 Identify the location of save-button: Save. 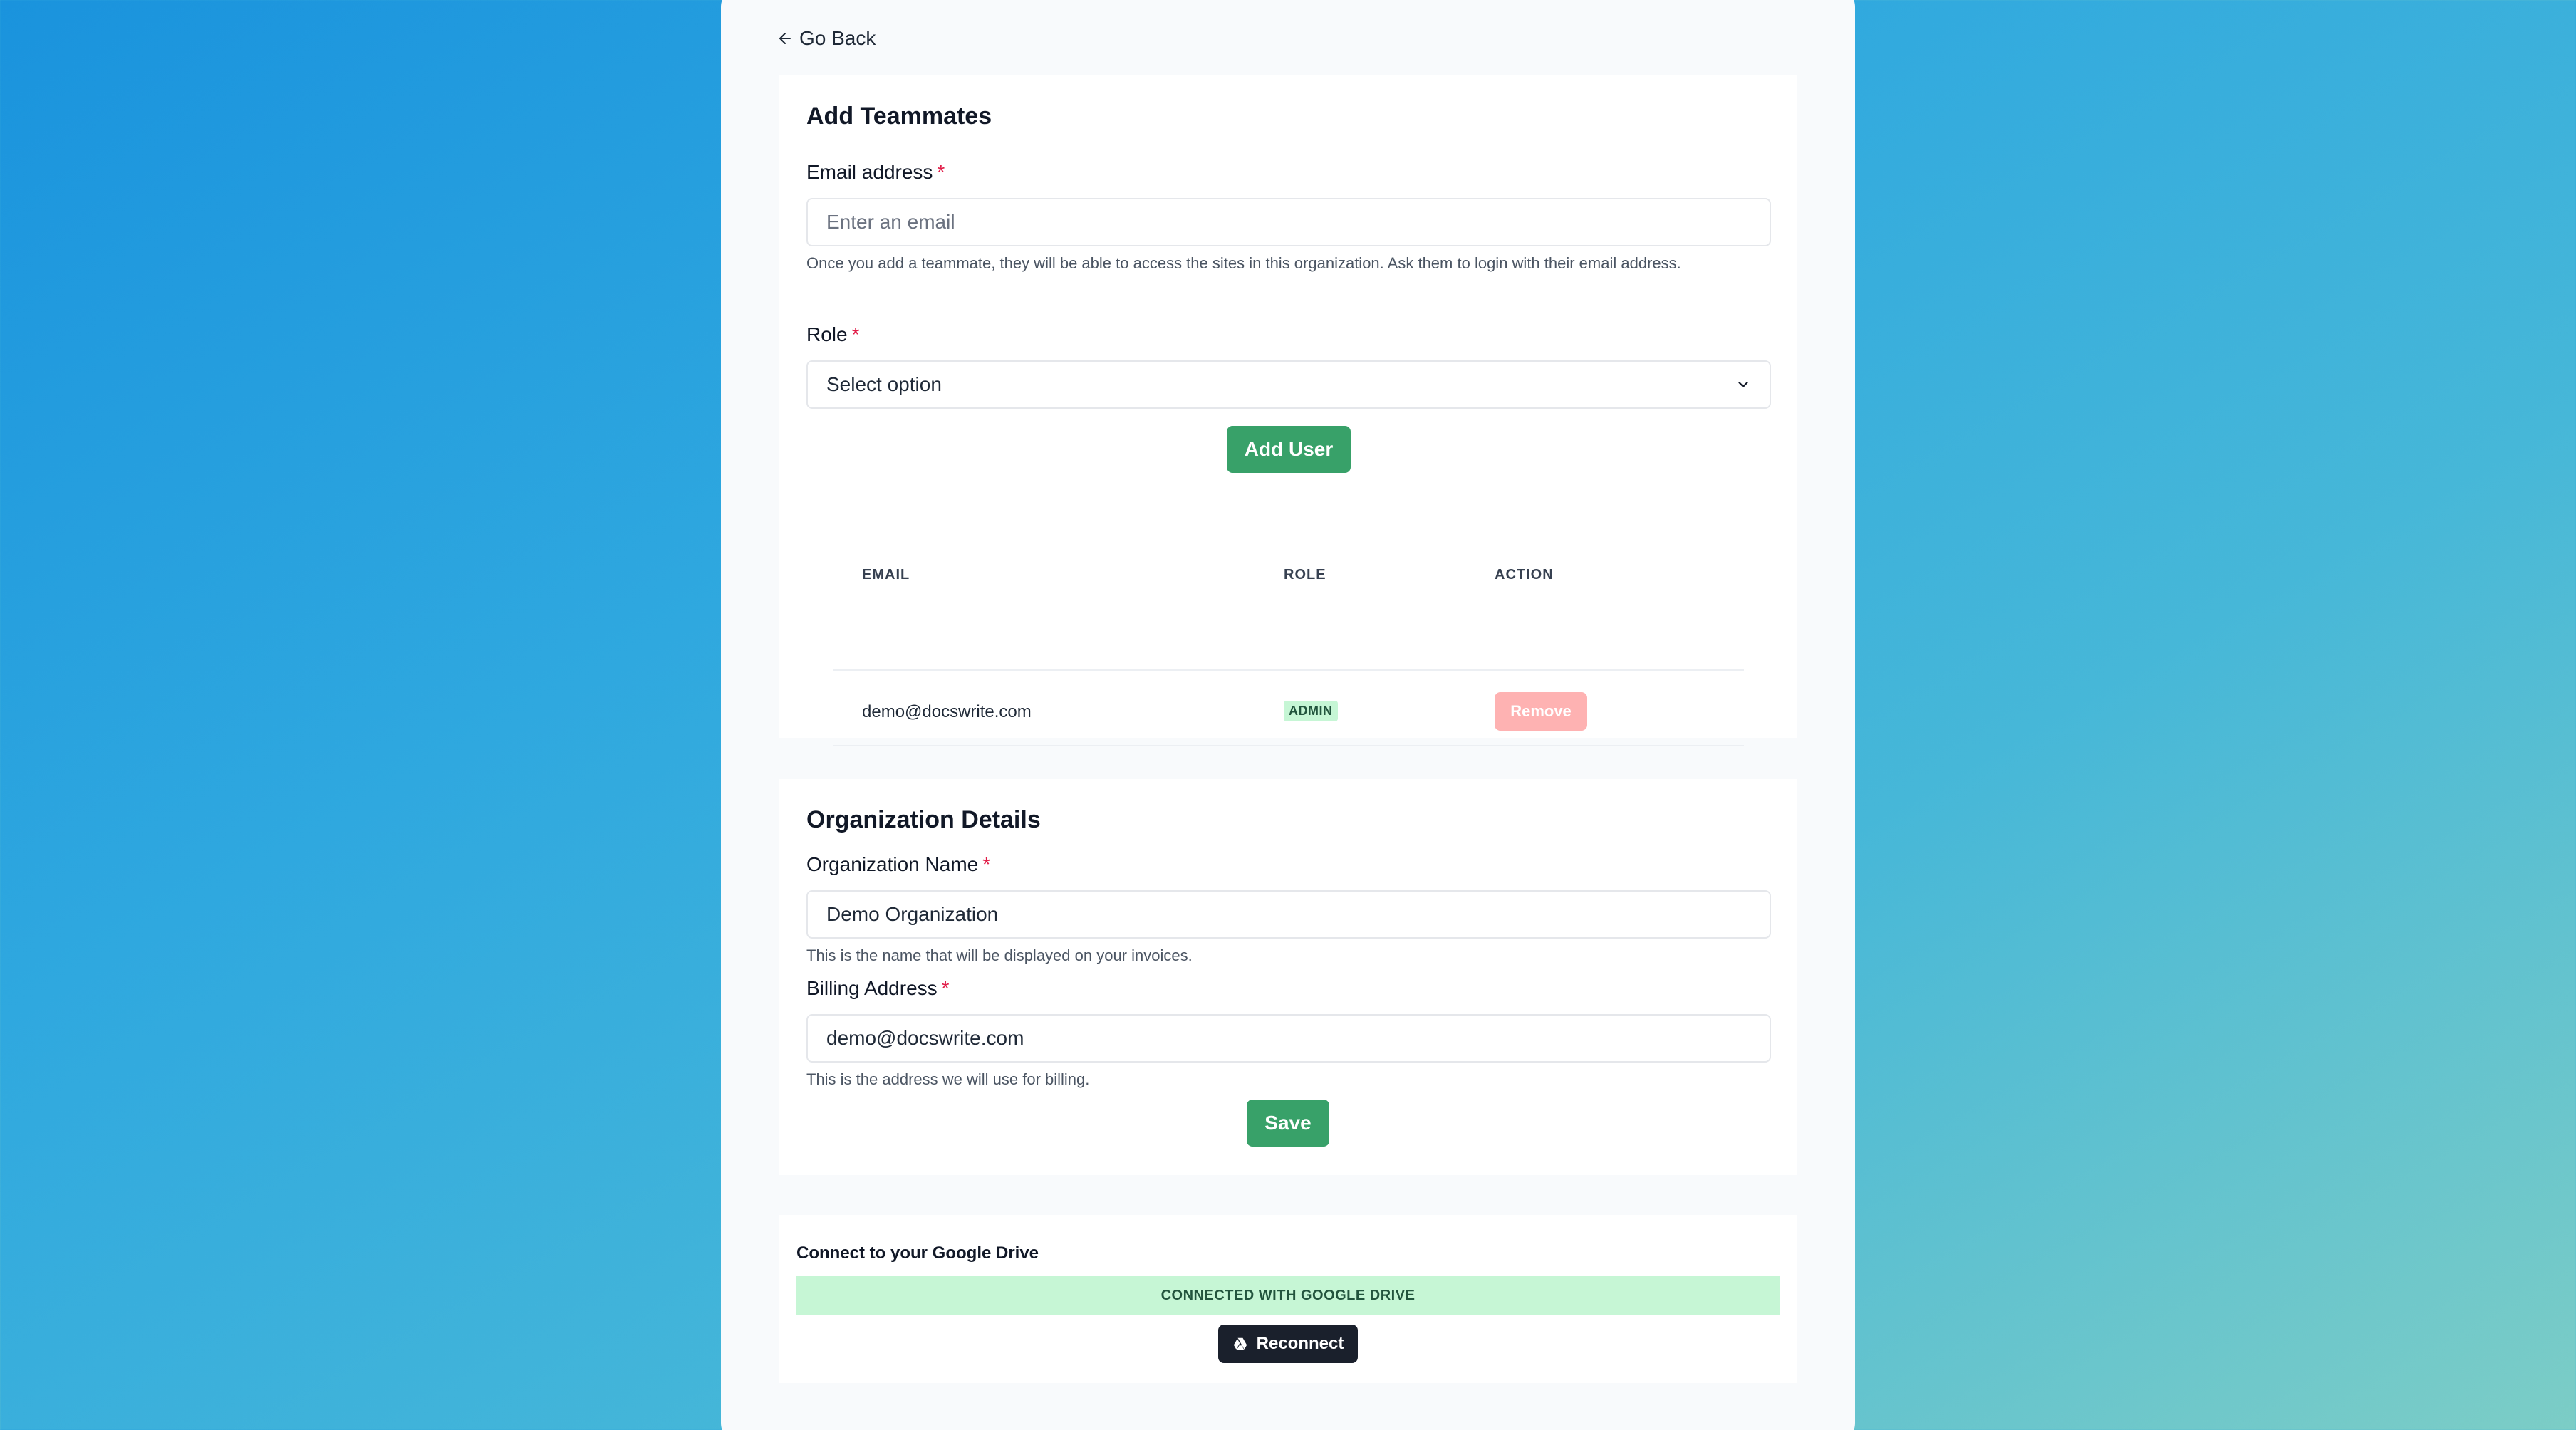
(1288, 1123).